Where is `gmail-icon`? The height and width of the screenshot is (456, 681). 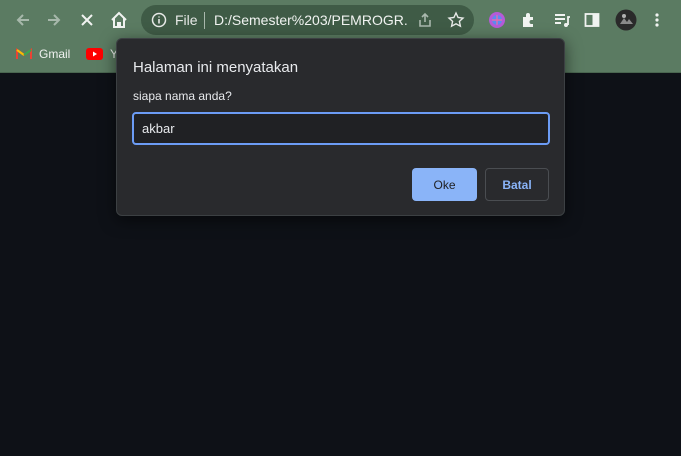
gmail-icon is located at coordinates (24, 53).